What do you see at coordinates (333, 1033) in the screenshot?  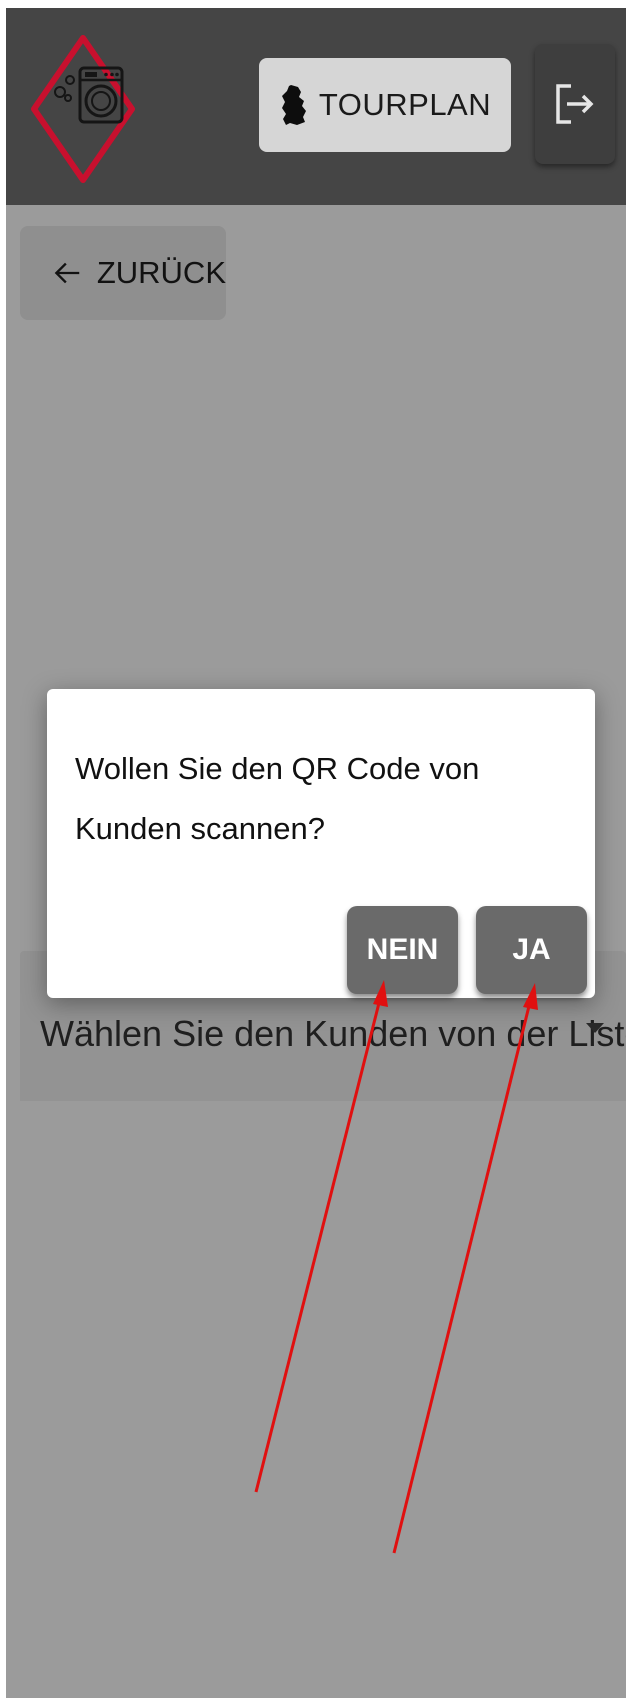 I see `customer-select-text: Wählen Sie den Kunden von der Liste` at bounding box center [333, 1033].